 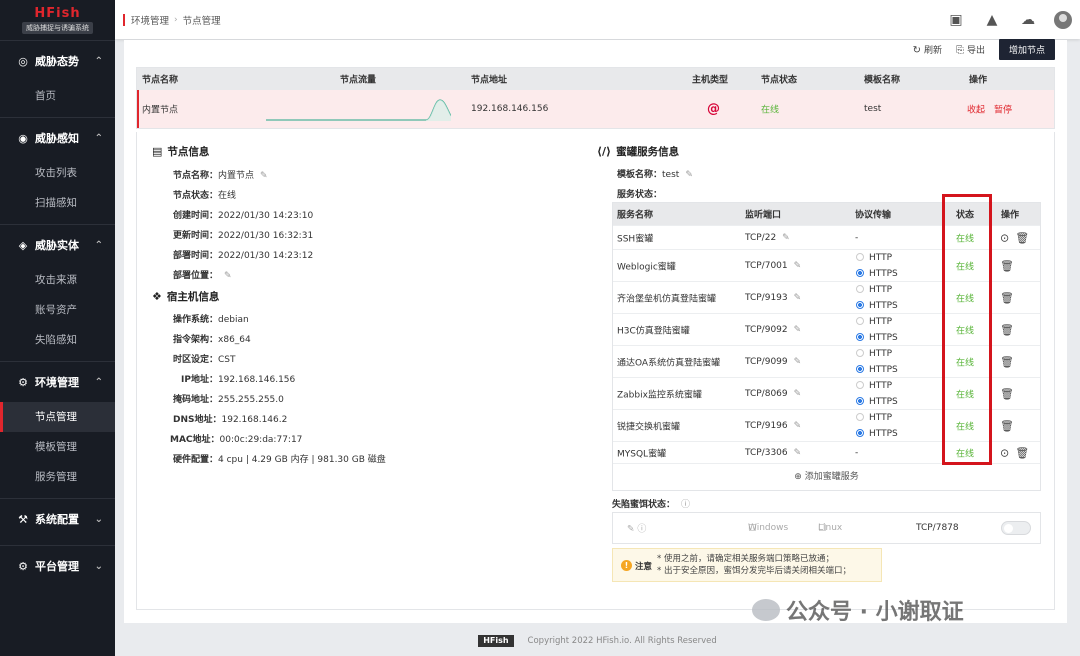 What do you see at coordinates (1003, 109) in the screenshot?
I see `pause-link: 暂停` at bounding box center [1003, 109].